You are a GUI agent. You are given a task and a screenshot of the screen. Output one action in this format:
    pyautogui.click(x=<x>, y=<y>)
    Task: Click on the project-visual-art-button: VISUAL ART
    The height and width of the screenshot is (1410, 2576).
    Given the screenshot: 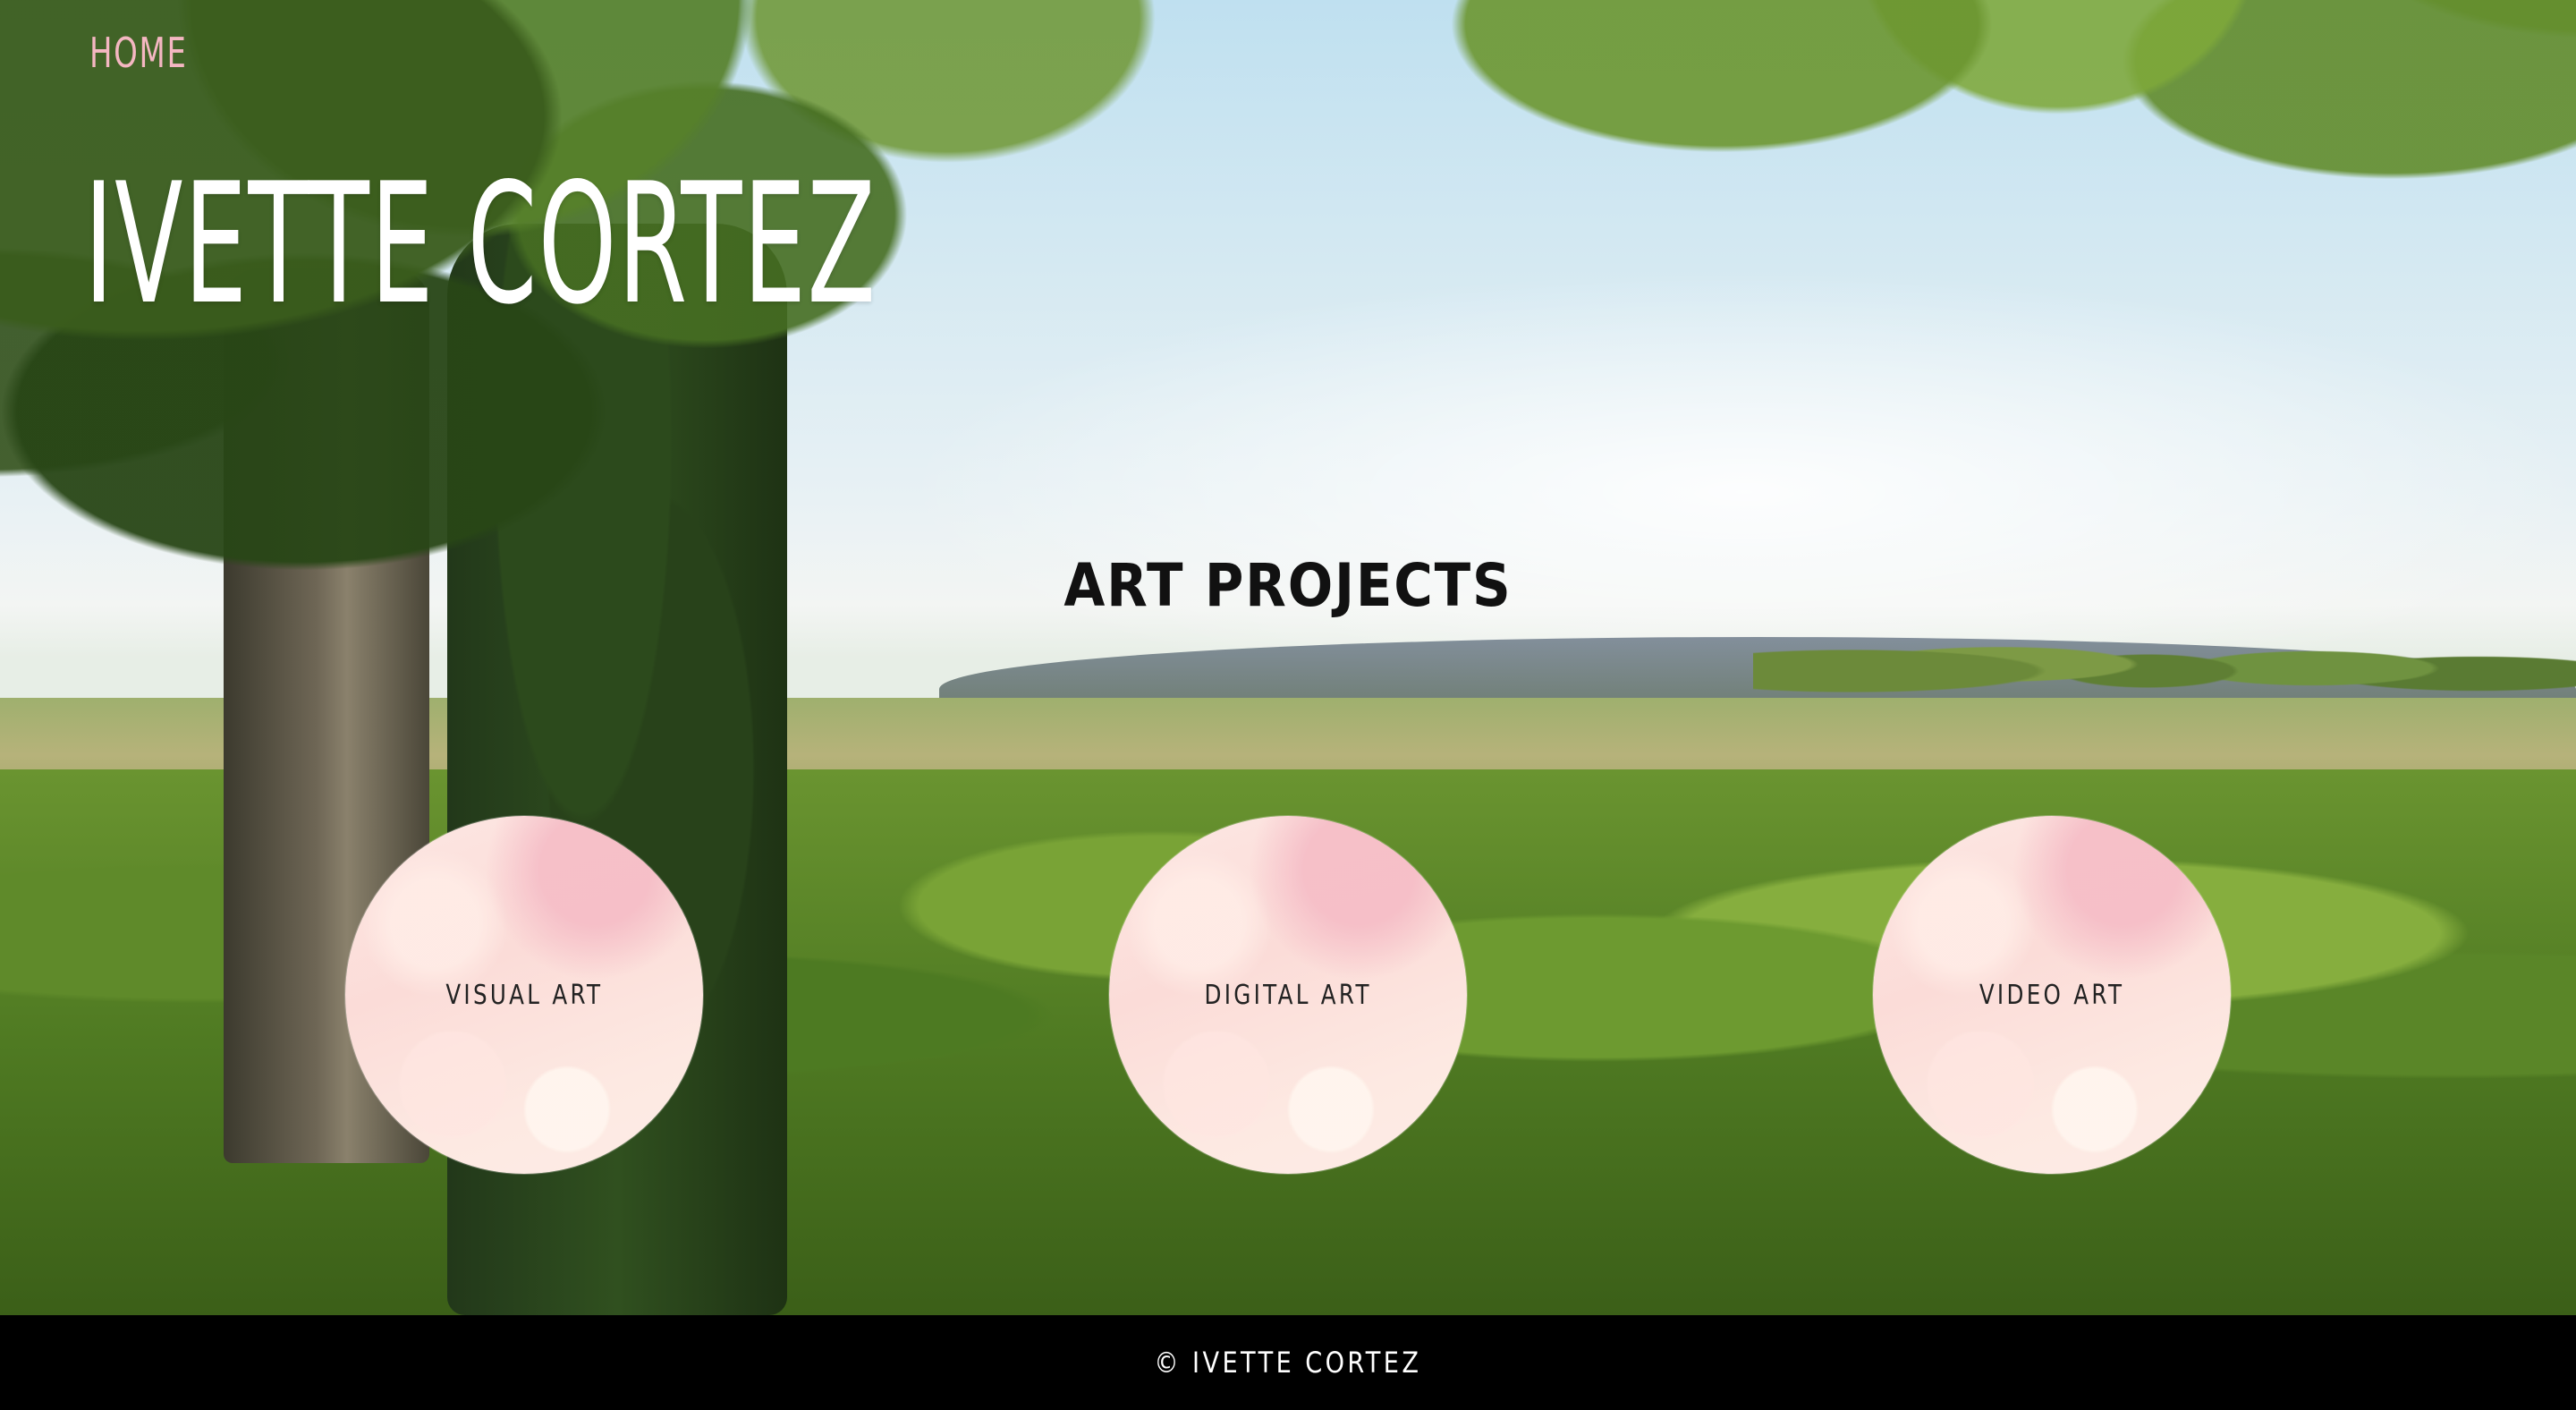 What is the action you would take?
    pyautogui.click(x=524, y=995)
    